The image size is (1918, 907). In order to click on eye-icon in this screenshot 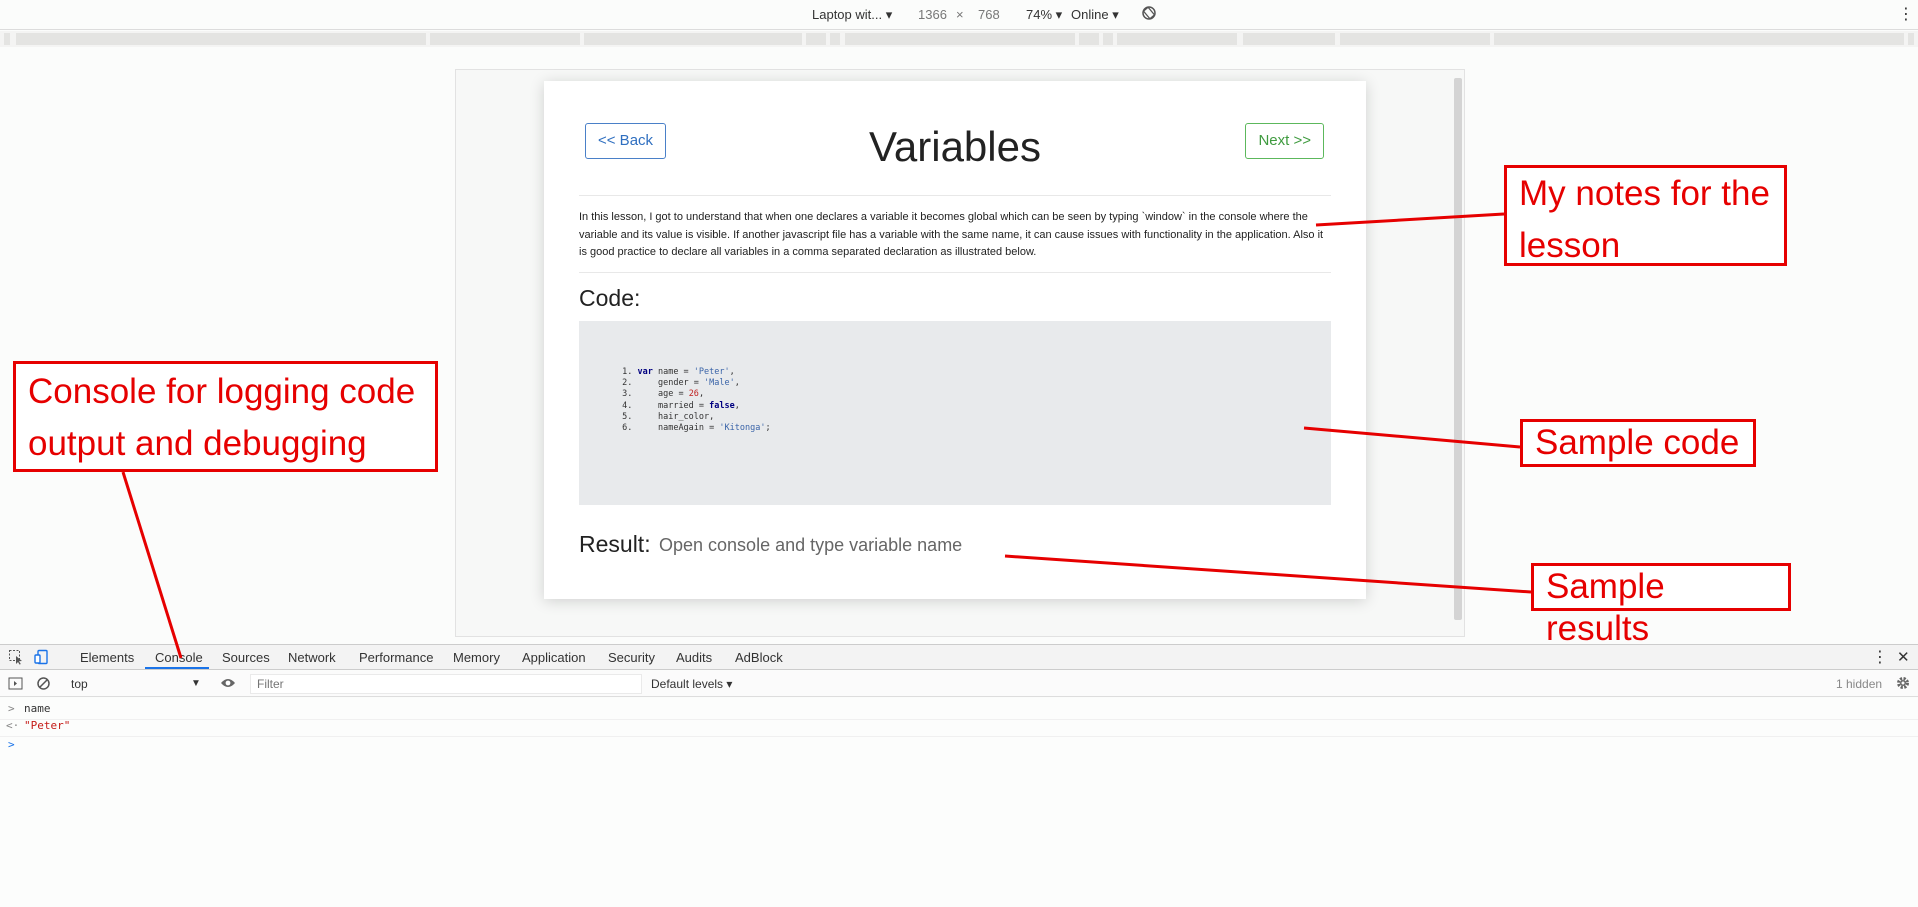, I will do `click(228, 684)`.